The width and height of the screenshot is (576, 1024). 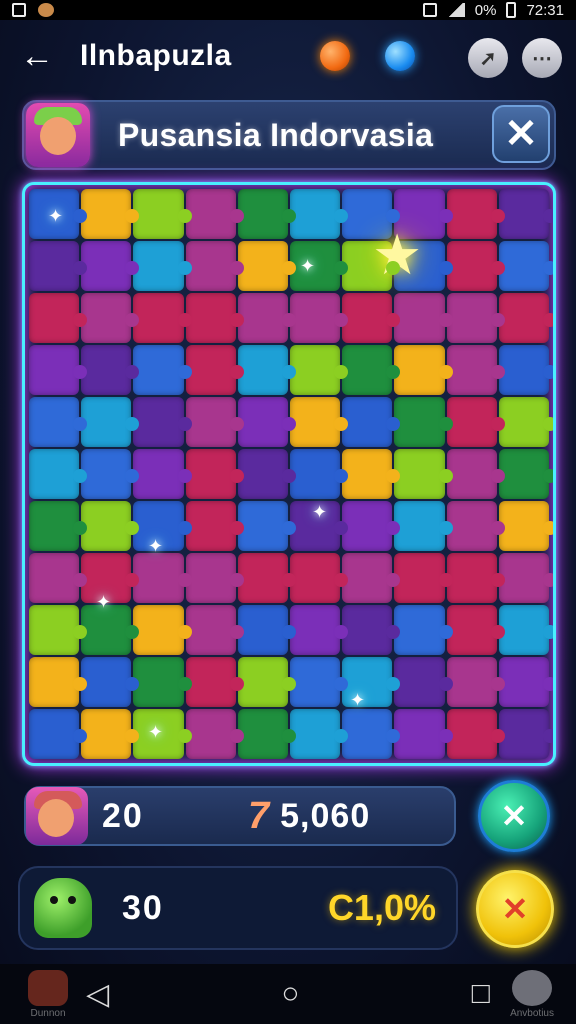 I want to click on nav-back-icon: ◁, so click(x=97, y=994).